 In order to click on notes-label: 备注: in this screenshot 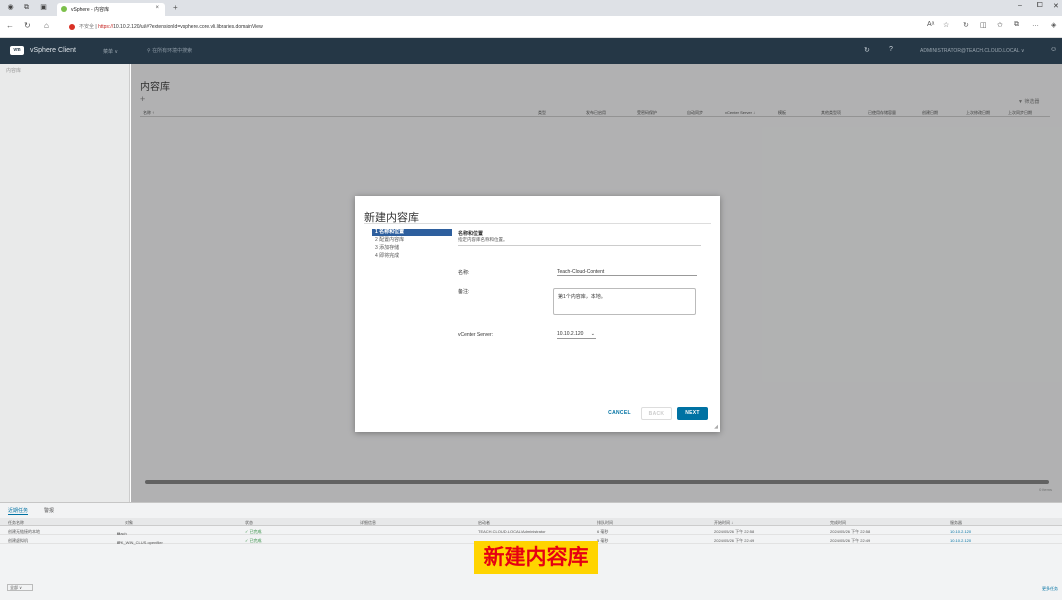, I will do `click(464, 292)`.